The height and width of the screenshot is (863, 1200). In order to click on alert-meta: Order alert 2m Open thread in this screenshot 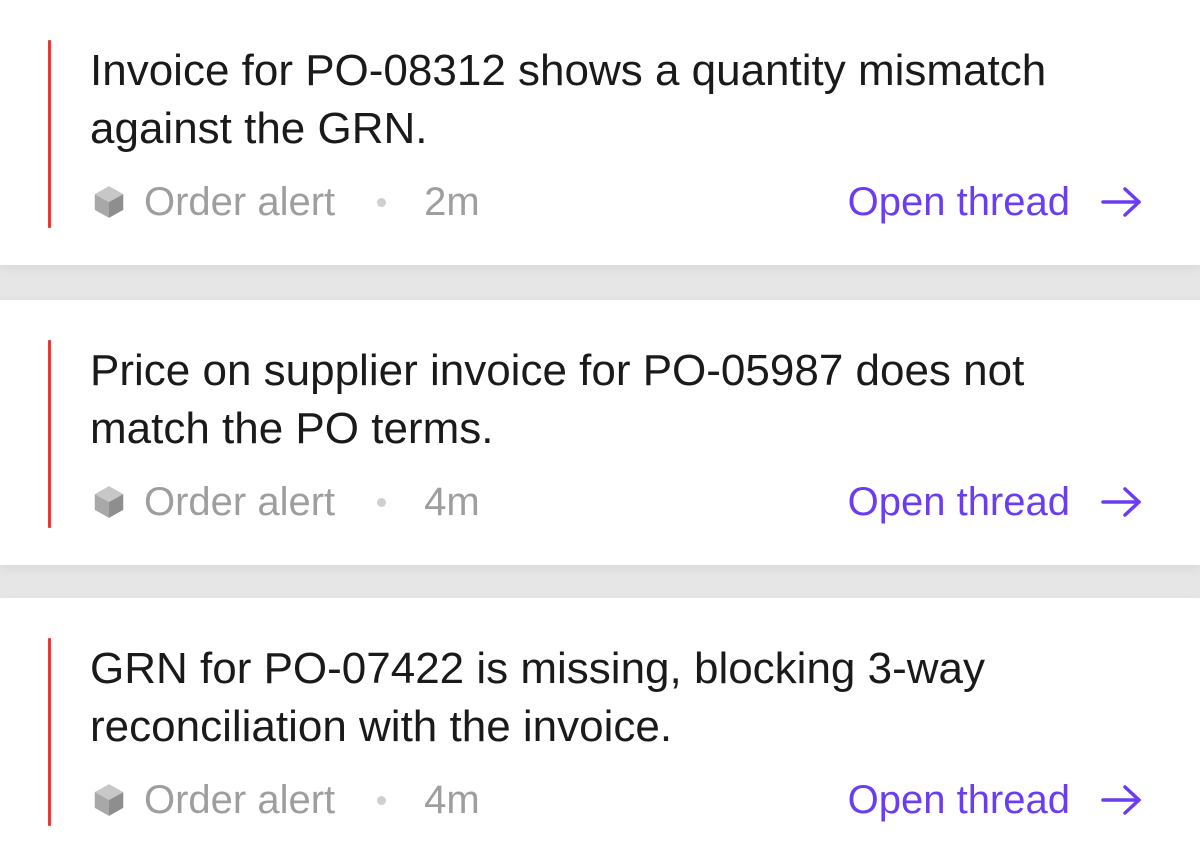, I will do `click(617, 202)`.